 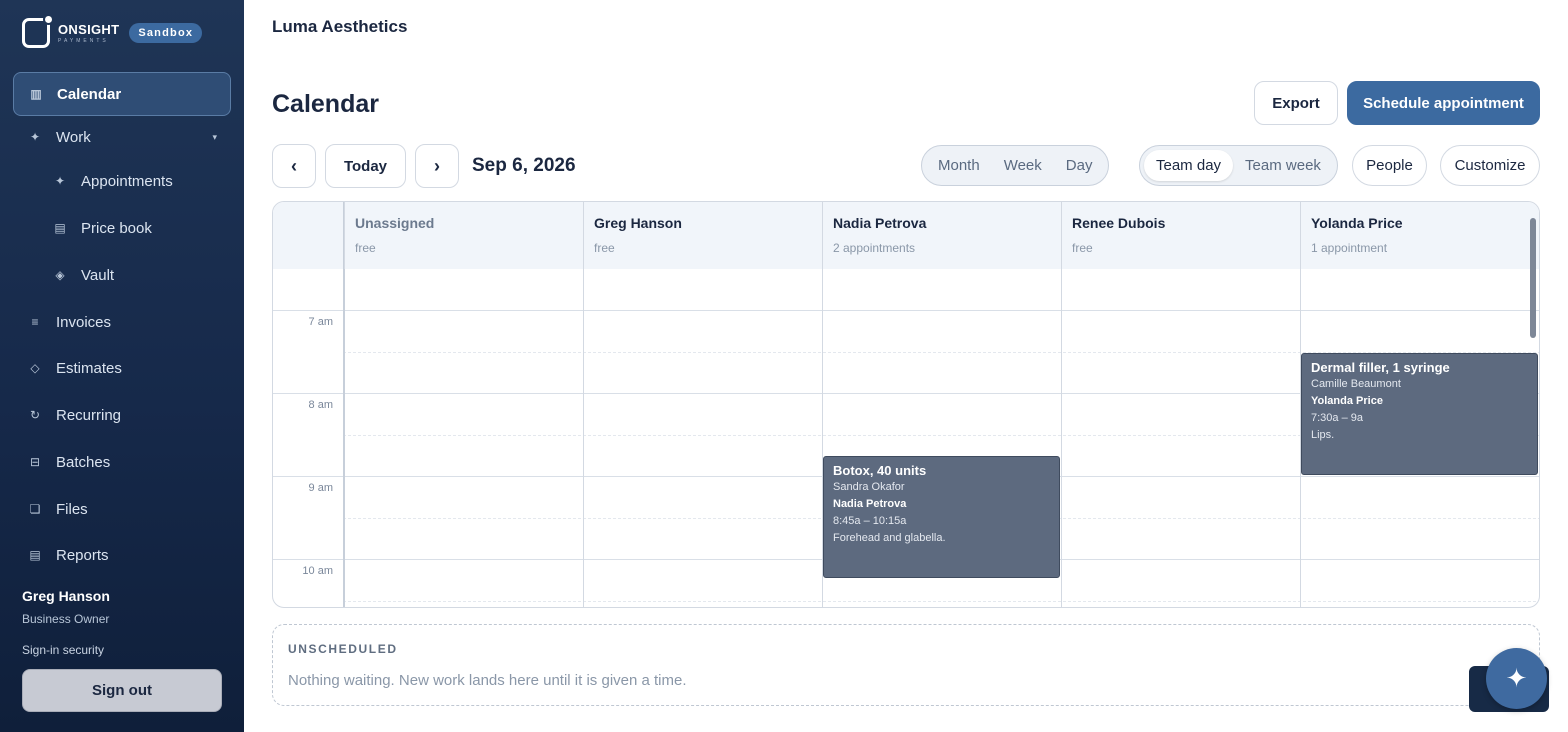 I want to click on batch-icon: ⊟, so click(x=35, y=462).